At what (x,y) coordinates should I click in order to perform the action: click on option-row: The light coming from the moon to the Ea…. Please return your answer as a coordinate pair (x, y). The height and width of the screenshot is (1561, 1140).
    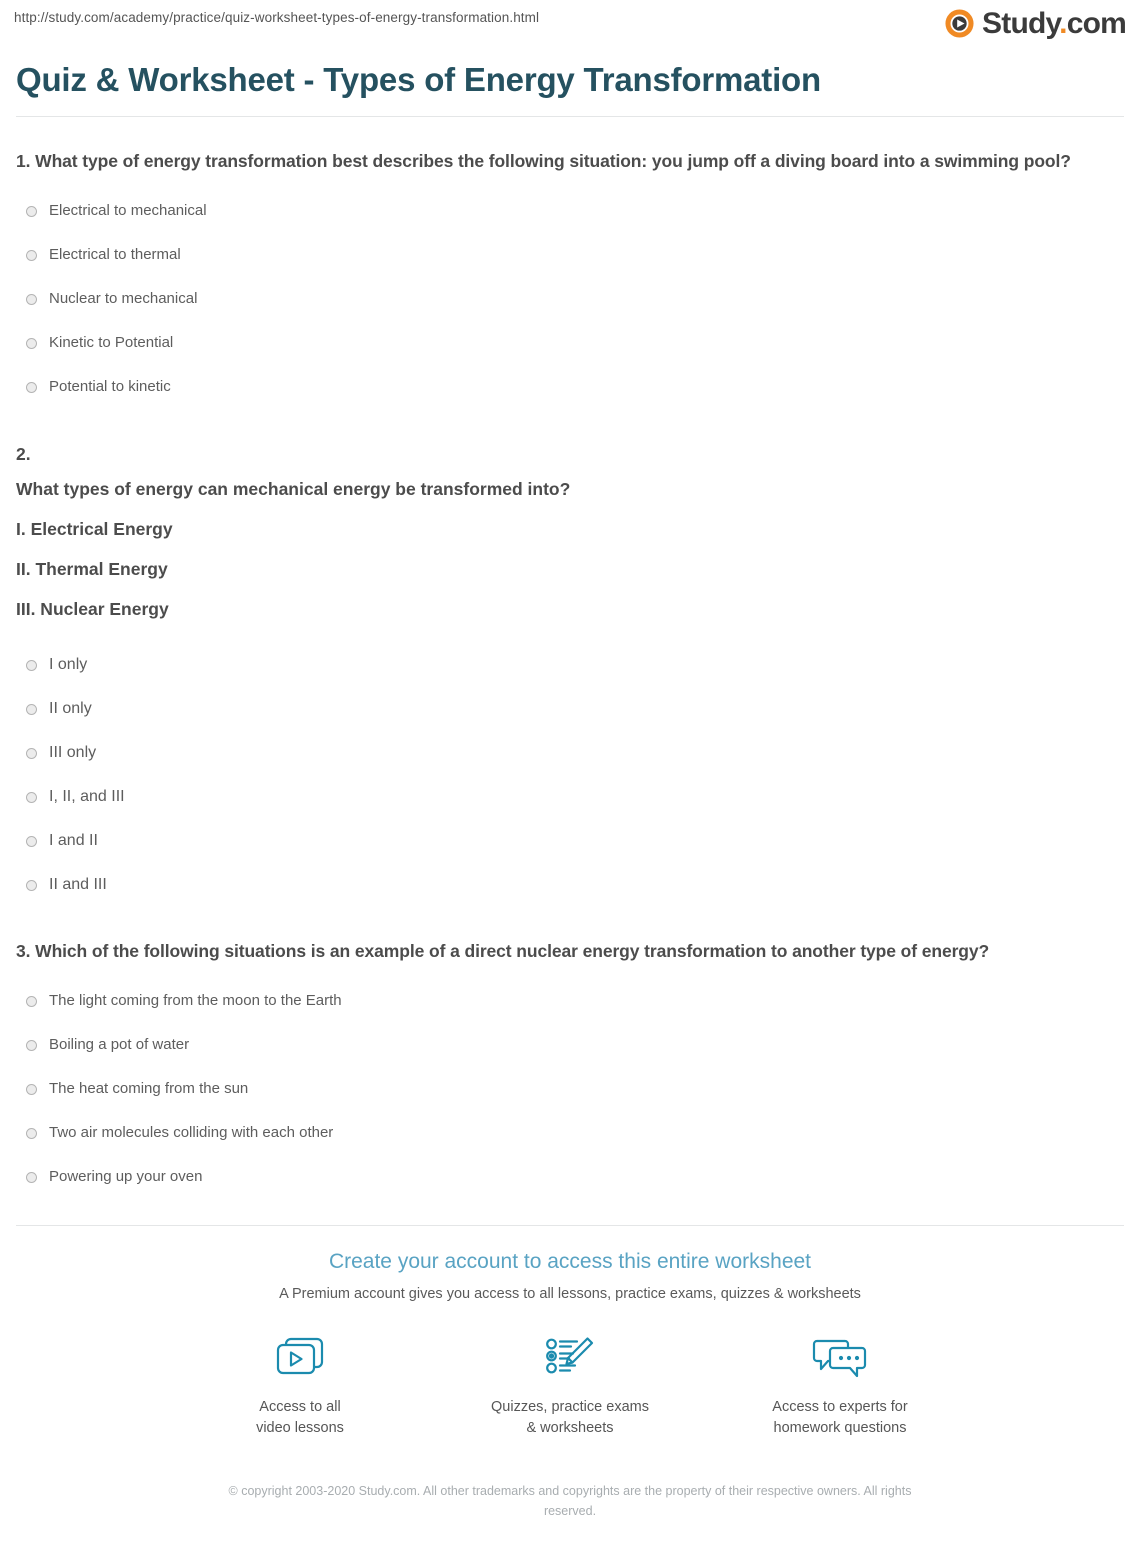
    Looking at the image, I should click on (570, 1001).